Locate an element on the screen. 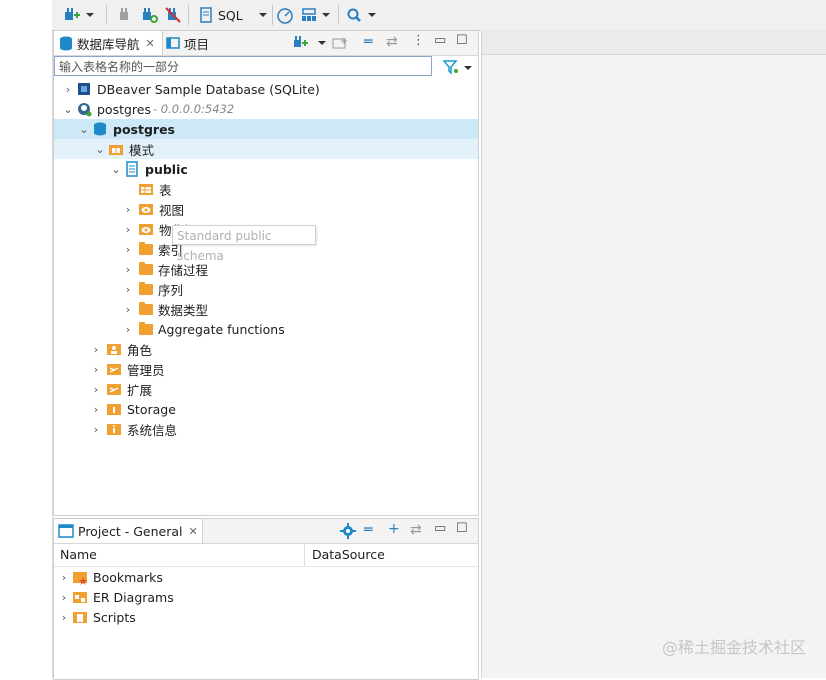 This screenshot has height=680, width=826. tree-item-aggregate-functions: › Aggregate functions is located at coordinates (266, 329).